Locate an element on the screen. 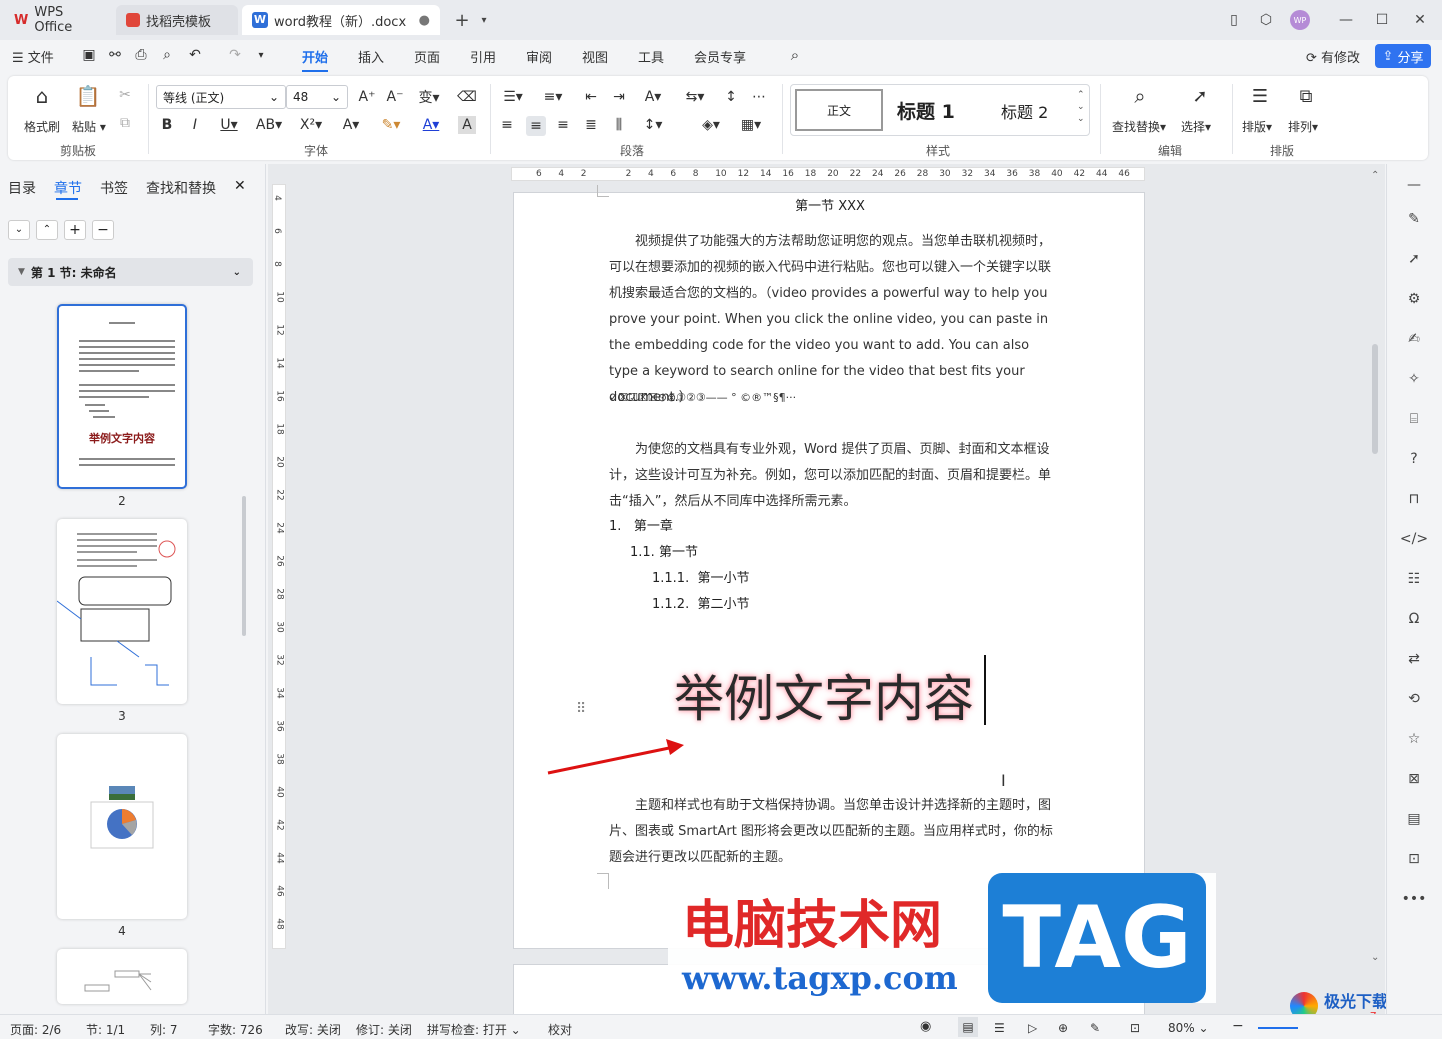 This screenshot has height=1039, width=1442. code-icon: </> is located at coordinates (1414, 539).